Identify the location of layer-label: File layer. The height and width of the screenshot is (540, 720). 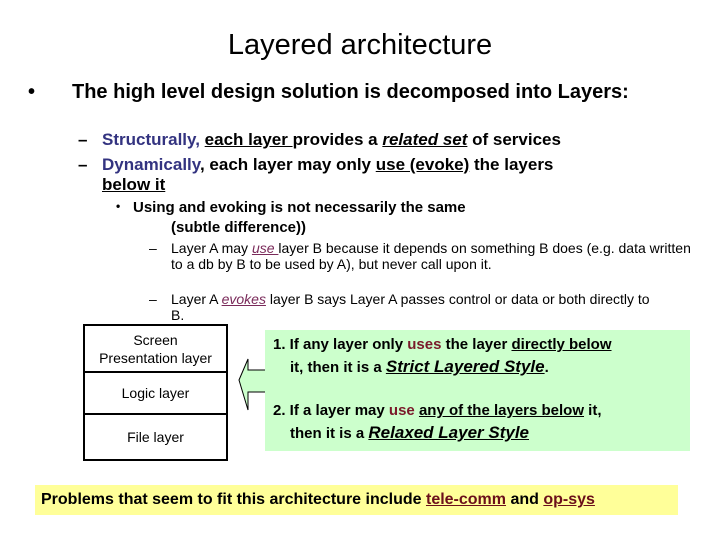
(155, 437).